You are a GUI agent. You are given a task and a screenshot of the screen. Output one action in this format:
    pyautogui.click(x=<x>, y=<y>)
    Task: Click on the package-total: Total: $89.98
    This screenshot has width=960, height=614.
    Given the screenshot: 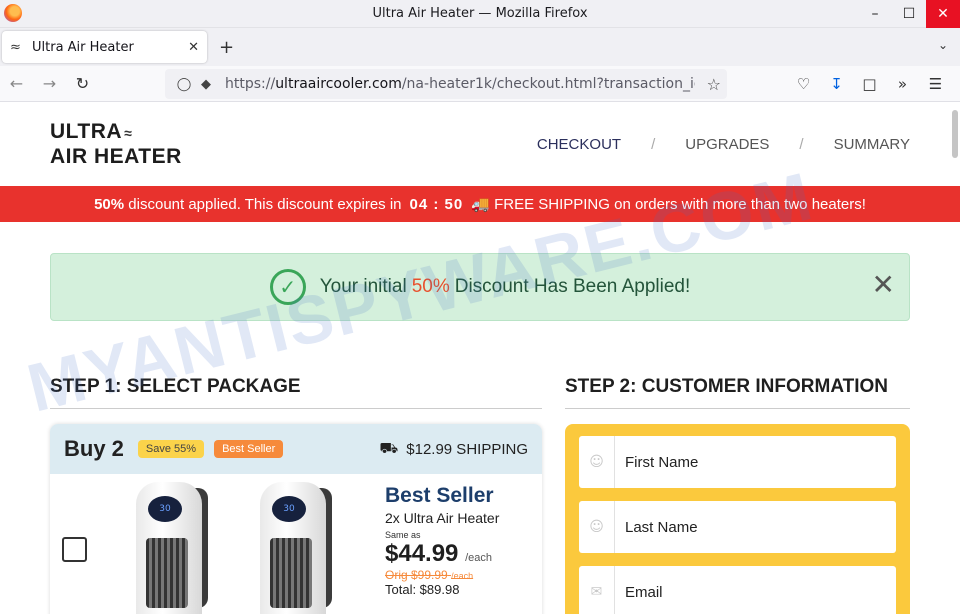 What is the action you would take?
    pyautogui.click(x=422, y=589)
    